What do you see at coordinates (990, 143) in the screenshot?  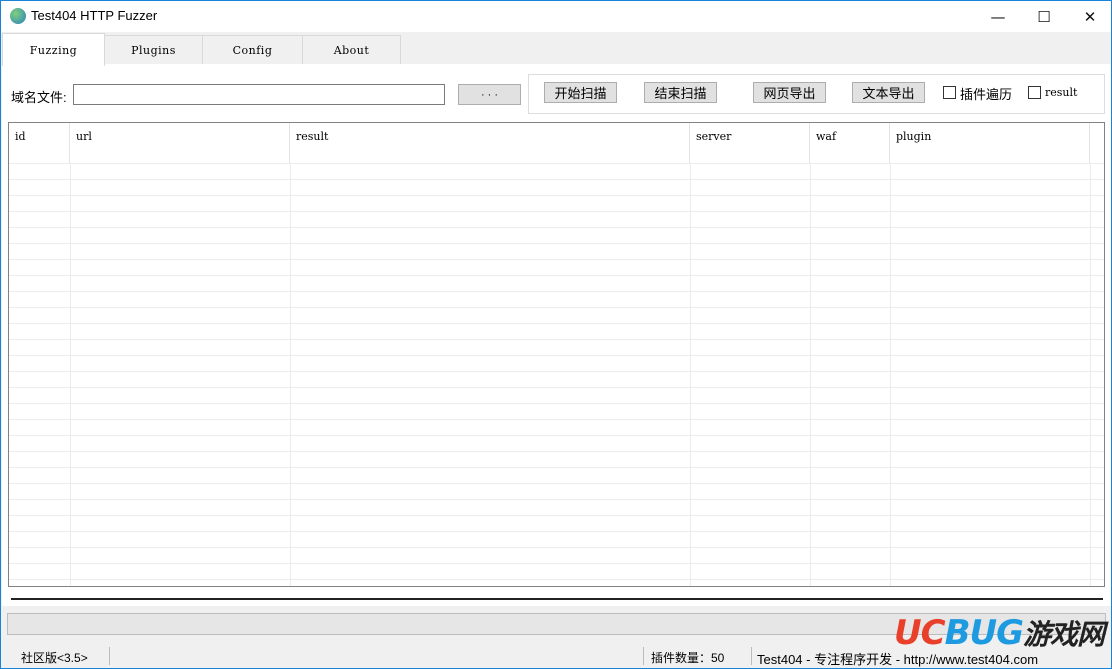 I see `column-header-plugin: plugin` at bounding box center [990, 143].